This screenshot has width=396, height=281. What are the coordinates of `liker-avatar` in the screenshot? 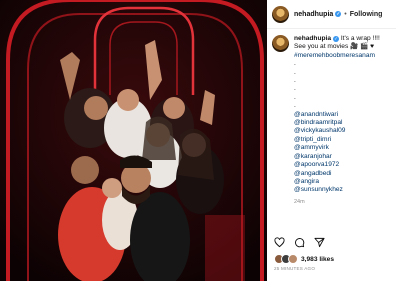 It's located at (293, 259).